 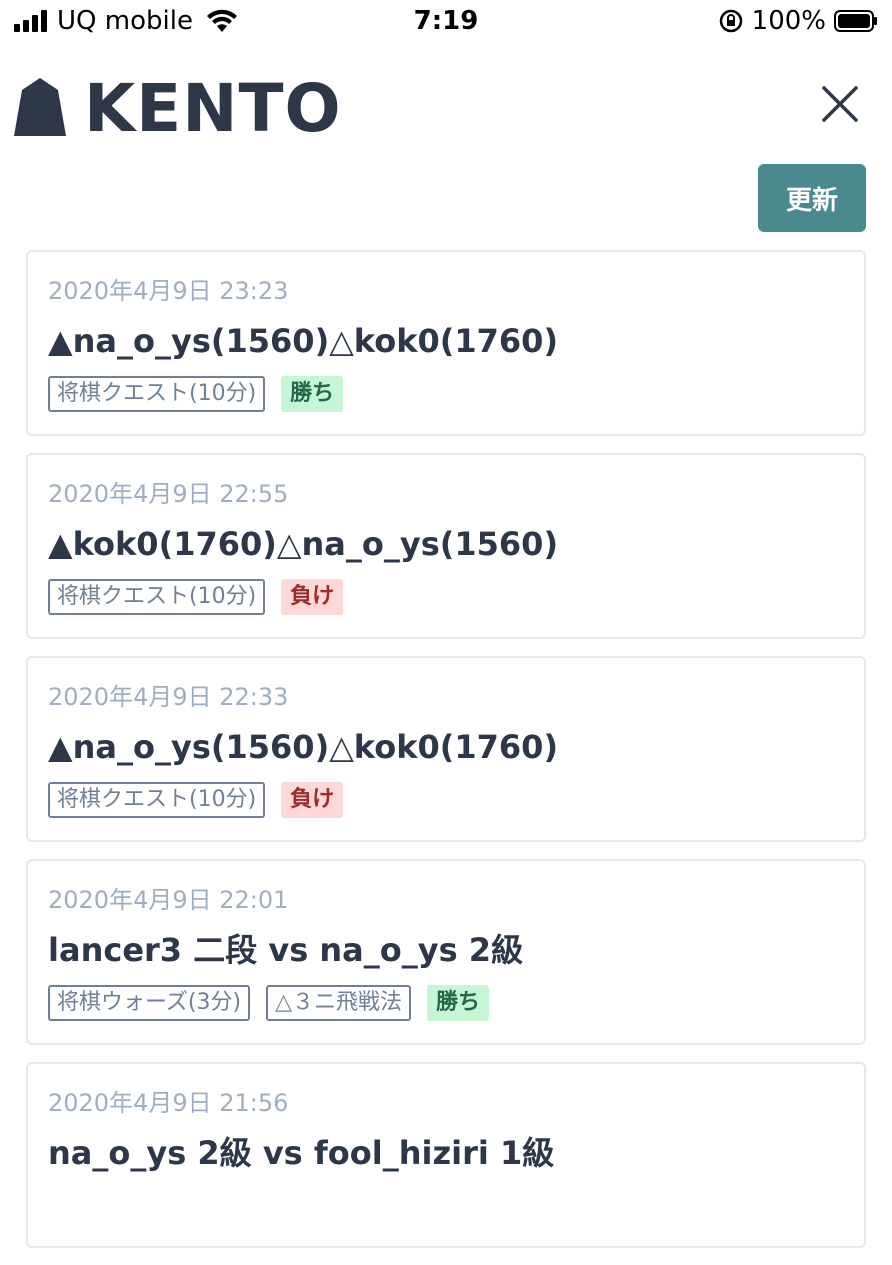 What do you see at coordinates (788, 21) in the screenshot?
I see `battery-percent: 100%` at bounding box center [788, 21].